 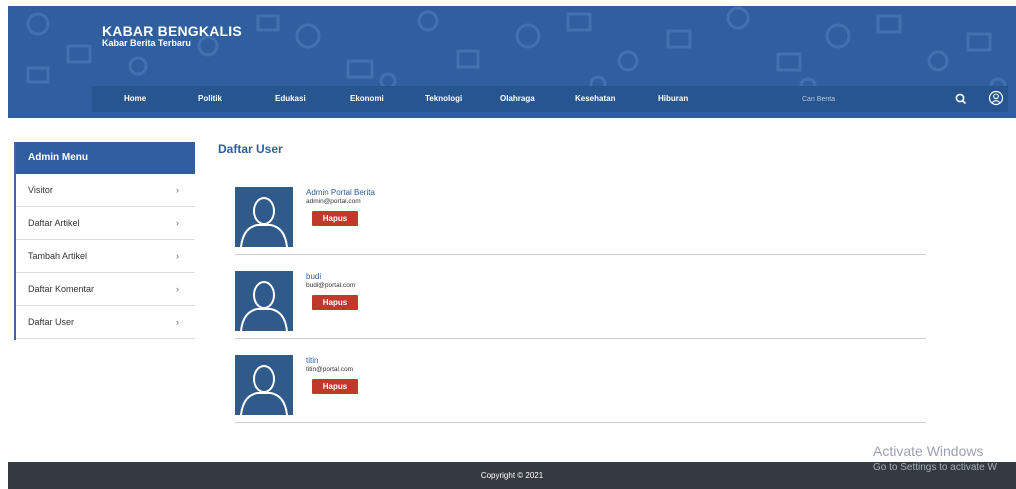 What do you see at coordinates (580, 297) in the screenshot?
I see `user-row: budi budi@portal.com Hapus` at bounding box center [580, 297].